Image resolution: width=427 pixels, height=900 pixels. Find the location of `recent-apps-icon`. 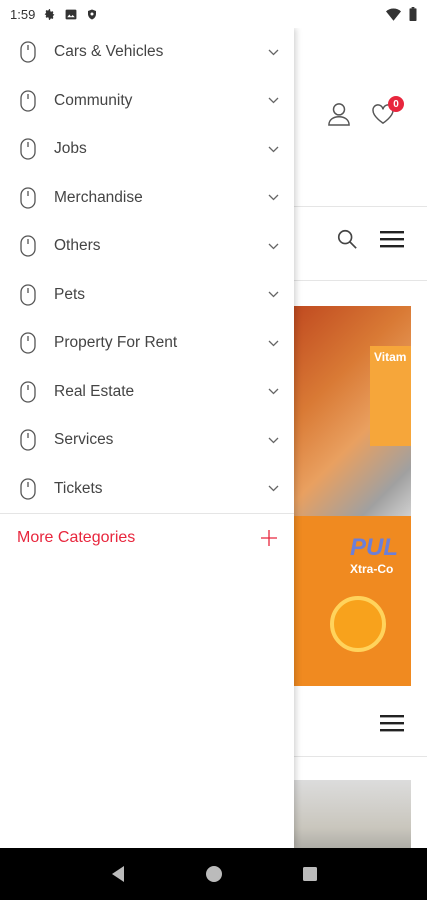

recent-apps-icon is located at coordinates (310, 874).